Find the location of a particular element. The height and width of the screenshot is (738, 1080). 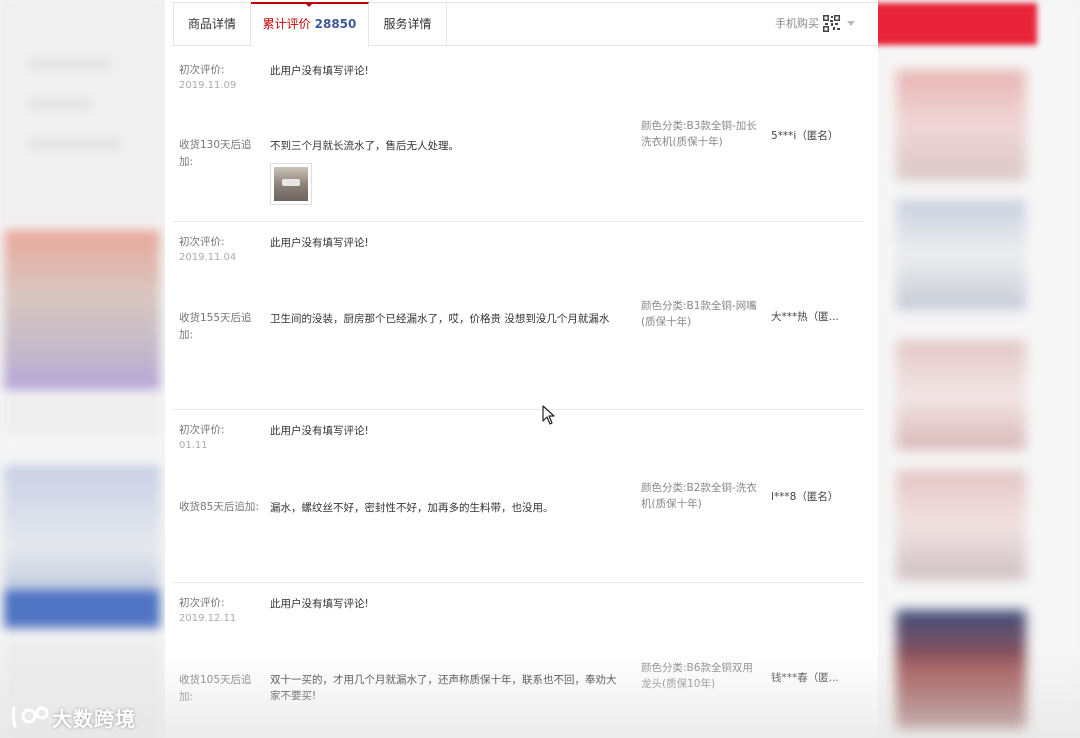

first-review-date: 2019.12.11 is located at coordinates (208, 618).